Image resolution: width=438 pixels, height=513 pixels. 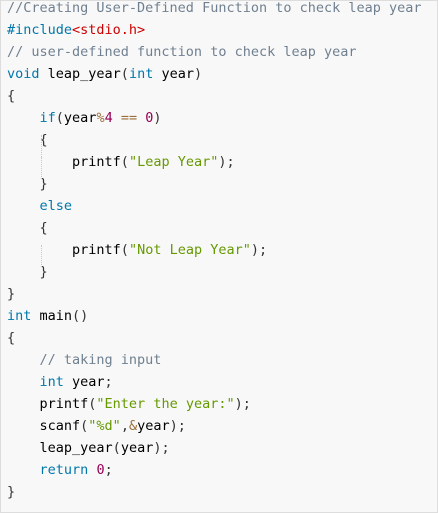 What do you see at coordinates (41, 146) in the screenshot?
I see `indent-guide-if` at bounding box center [41, 146].